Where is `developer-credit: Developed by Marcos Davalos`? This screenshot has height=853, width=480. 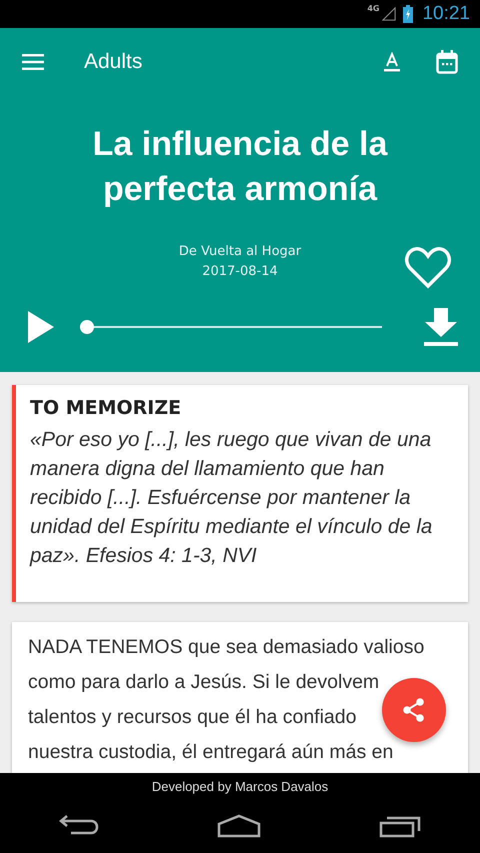 developer-credit: Developed by Marcos Davalos is located at coordinates (240, 786).